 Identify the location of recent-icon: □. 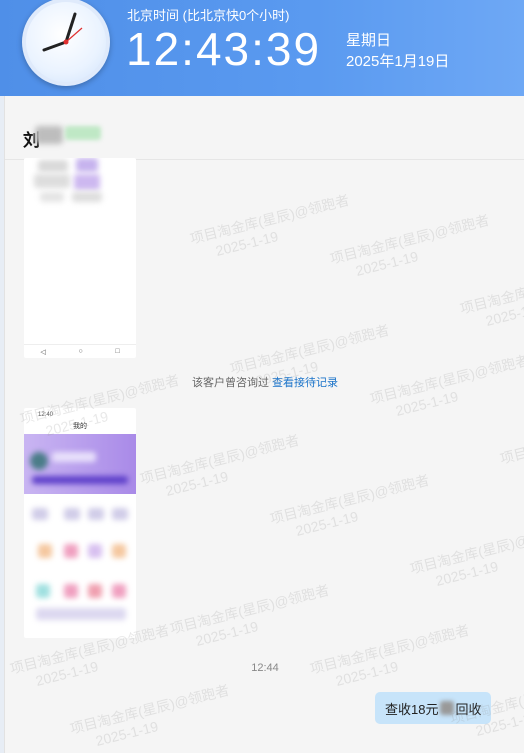
(117, 351).